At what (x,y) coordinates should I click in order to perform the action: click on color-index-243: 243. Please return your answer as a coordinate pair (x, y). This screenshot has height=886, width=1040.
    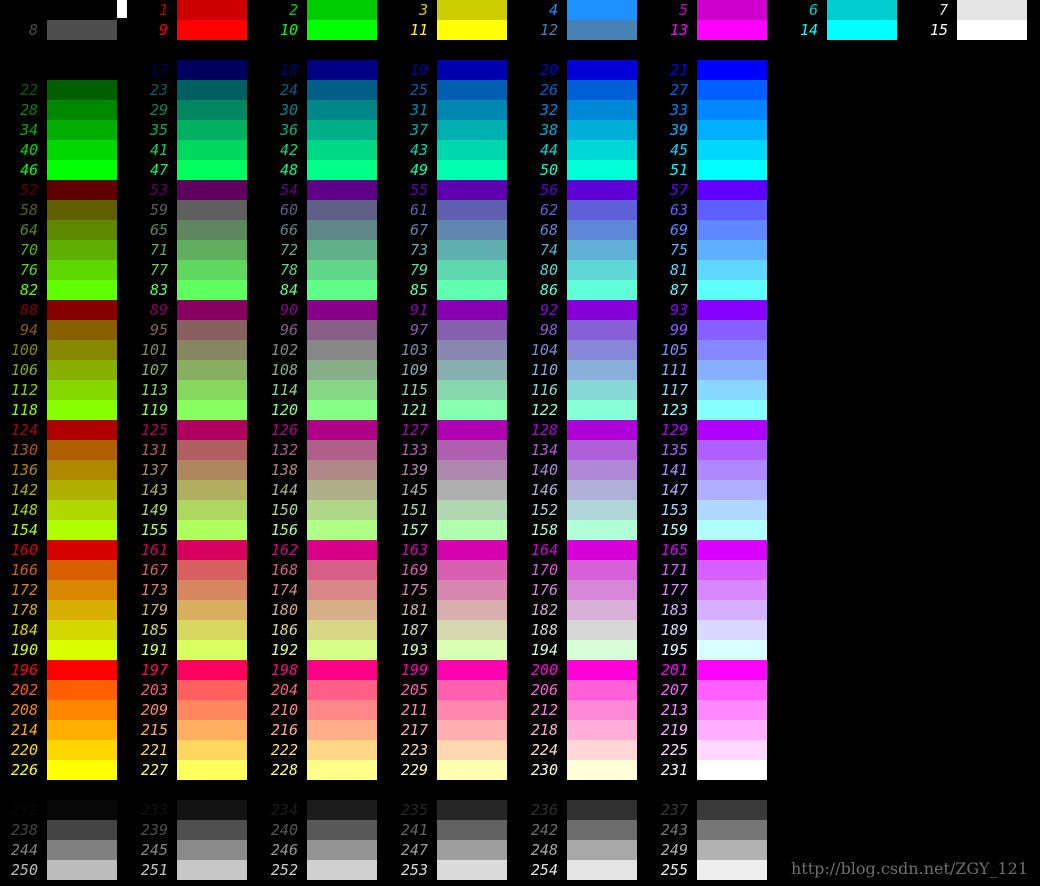
    Looking at the image, I should click on (674, 830).